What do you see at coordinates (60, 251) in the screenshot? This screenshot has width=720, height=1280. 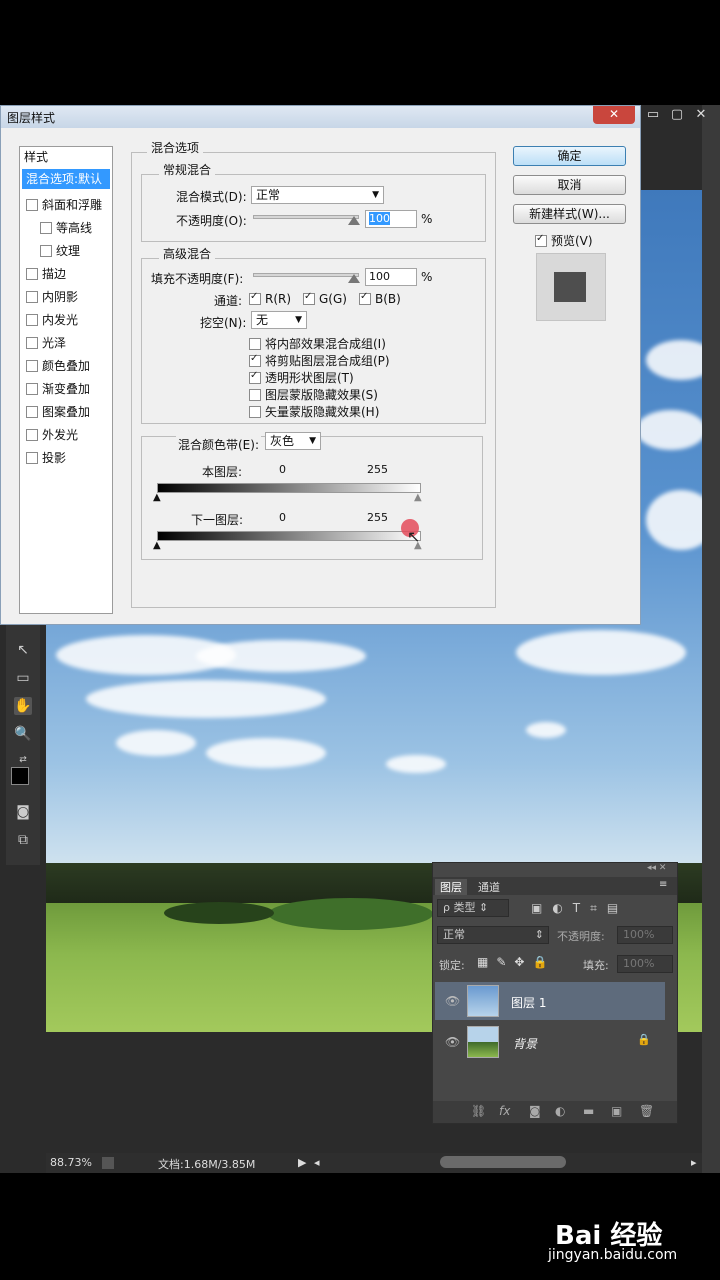 I see `style-item-texture: 纹理` at bounding box center [60, 251].